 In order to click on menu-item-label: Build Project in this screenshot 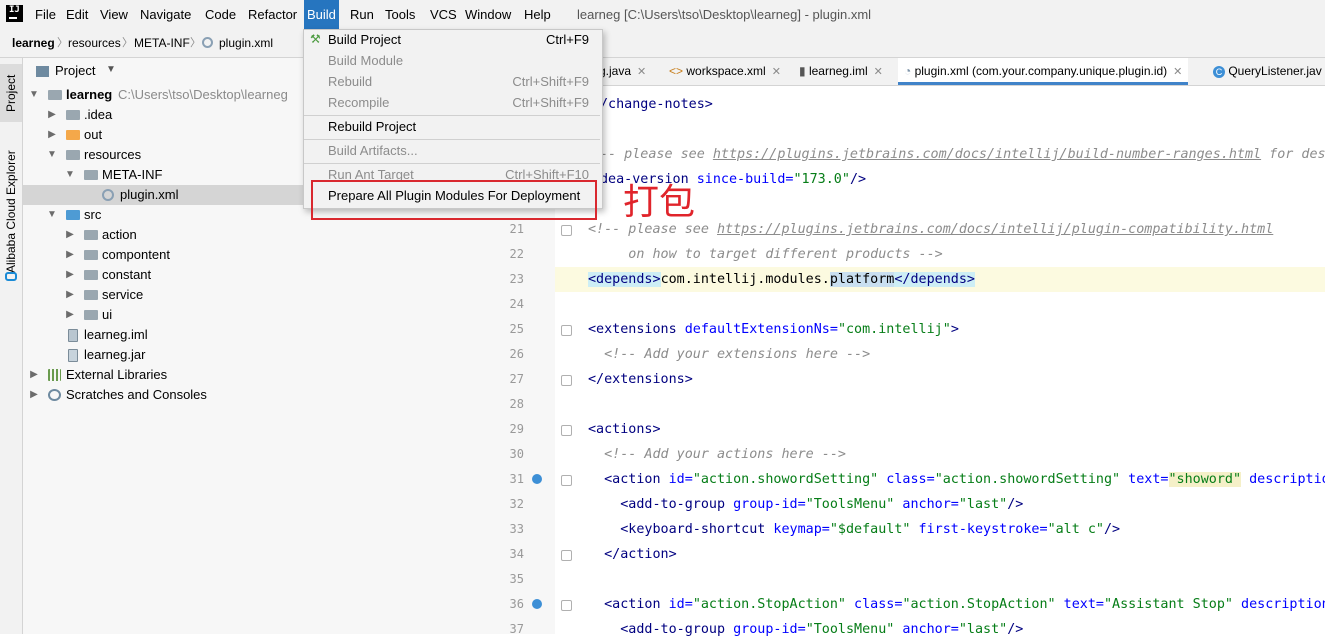, I will do `click(364, 39)`.